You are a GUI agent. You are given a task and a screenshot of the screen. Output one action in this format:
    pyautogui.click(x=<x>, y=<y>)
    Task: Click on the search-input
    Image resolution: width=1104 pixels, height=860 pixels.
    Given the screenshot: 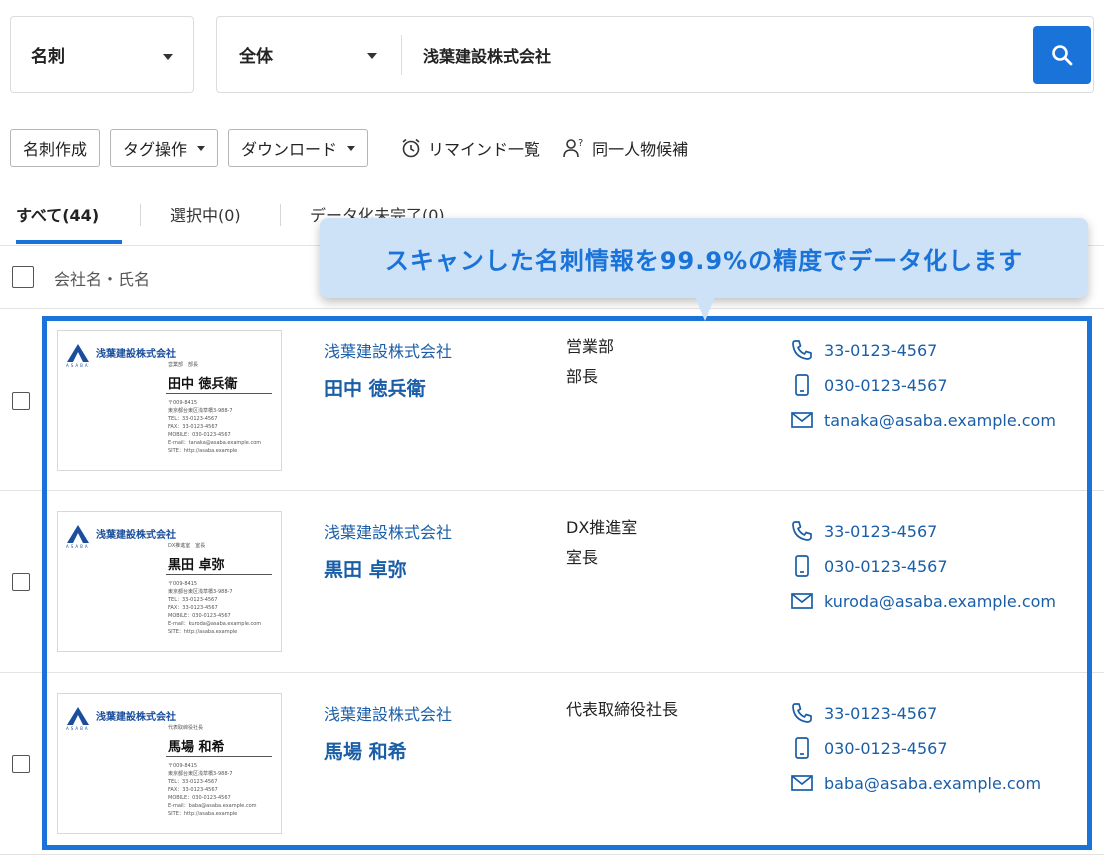 What is the action you would take?
    pyautogui.click(x=703, y=55)
    